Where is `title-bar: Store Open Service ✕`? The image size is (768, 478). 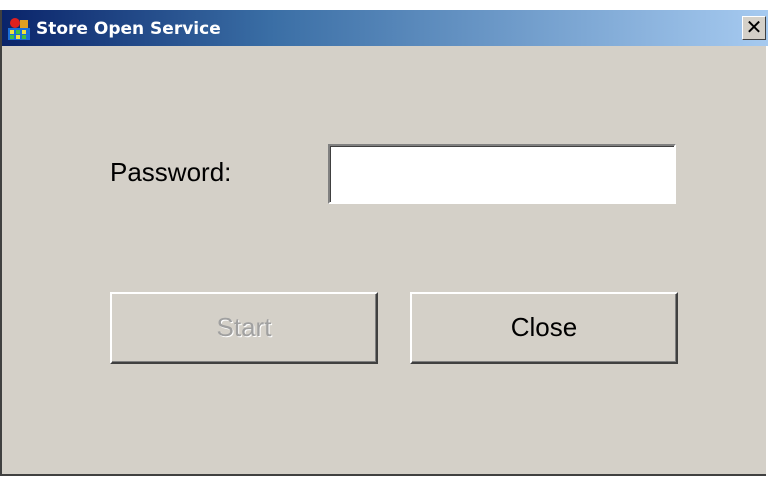
title-bar: Store Open Service ✕ is located at coordinates (385, 28).